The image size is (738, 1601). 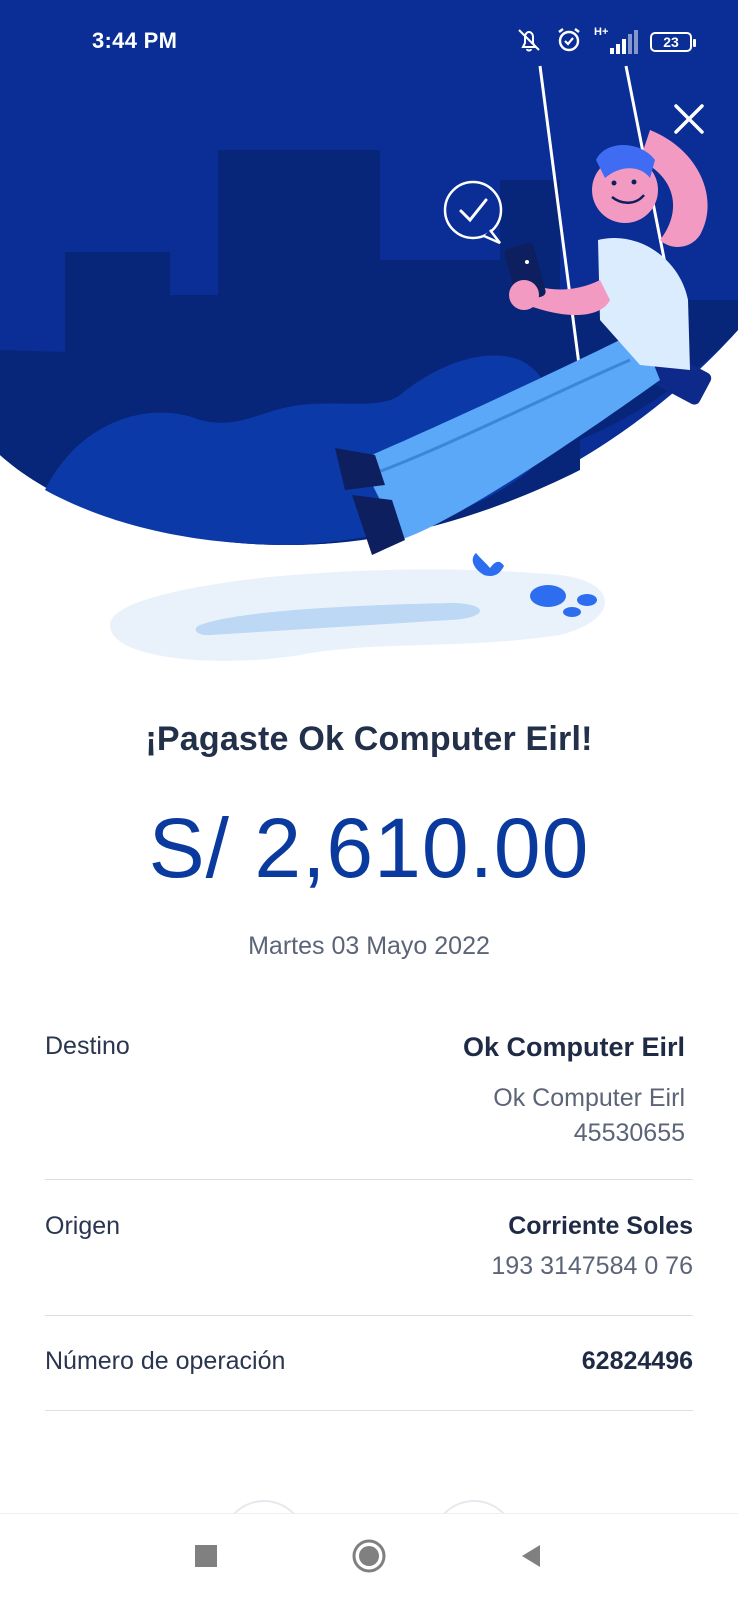 I want to click on payment-title: ¡Pagaste Ok Computer Eirl!, so click(x=369, y=739).